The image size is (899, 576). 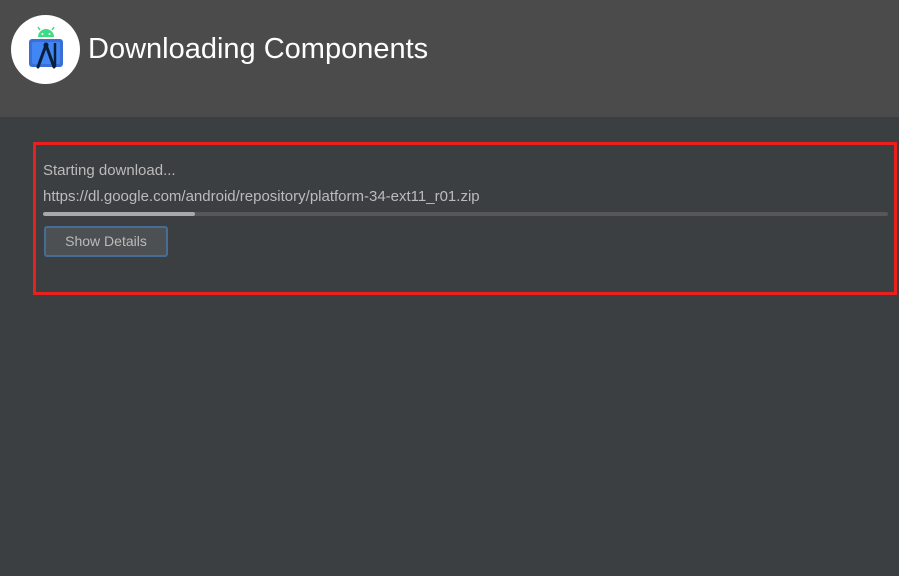 What do you see at coordinates (465, 214) in the screenshot?
I see `progress-bar` at bounding box center [465, 214].